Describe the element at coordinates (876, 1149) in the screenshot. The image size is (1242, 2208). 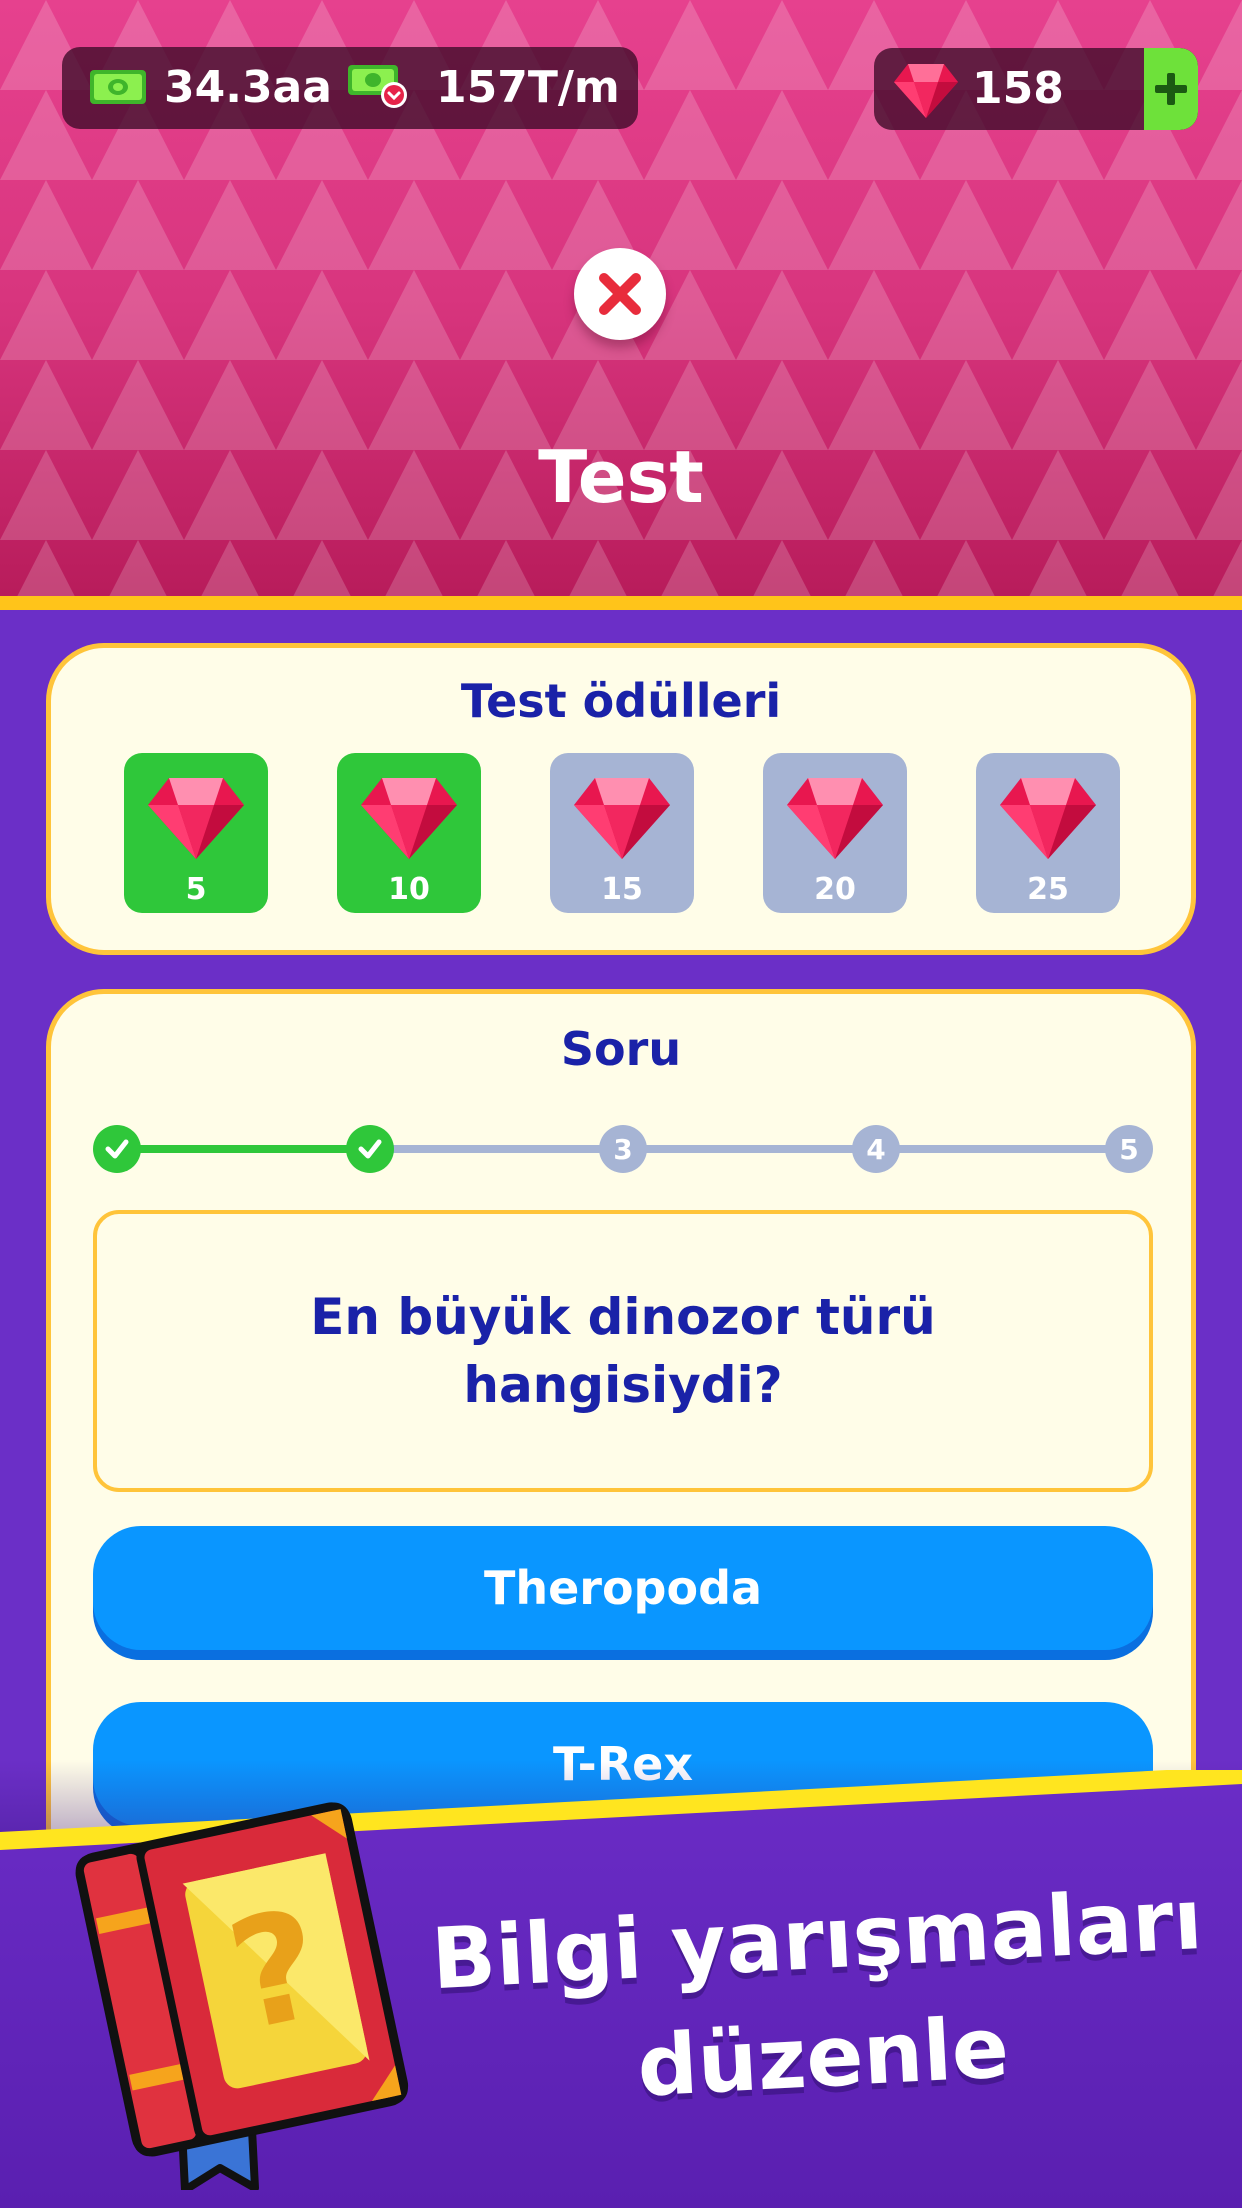
I see `progress-step: 4` at that location.